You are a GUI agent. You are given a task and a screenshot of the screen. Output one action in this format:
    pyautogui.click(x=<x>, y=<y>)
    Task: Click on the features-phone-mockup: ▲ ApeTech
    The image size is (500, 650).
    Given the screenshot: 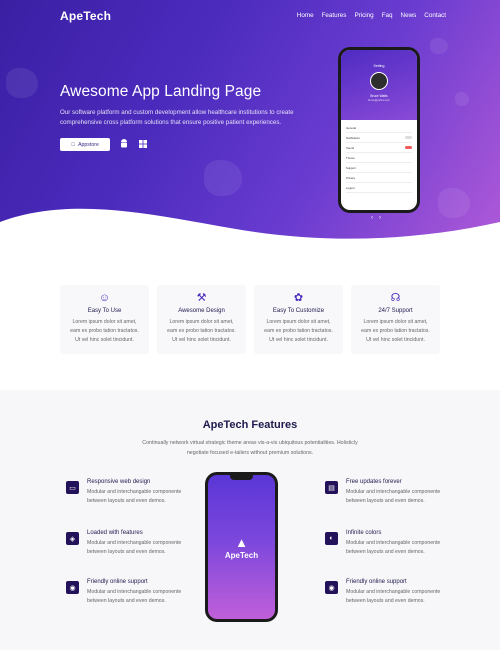 What is the action you would take?
    pyautogui.click(x=241, y=547)
    